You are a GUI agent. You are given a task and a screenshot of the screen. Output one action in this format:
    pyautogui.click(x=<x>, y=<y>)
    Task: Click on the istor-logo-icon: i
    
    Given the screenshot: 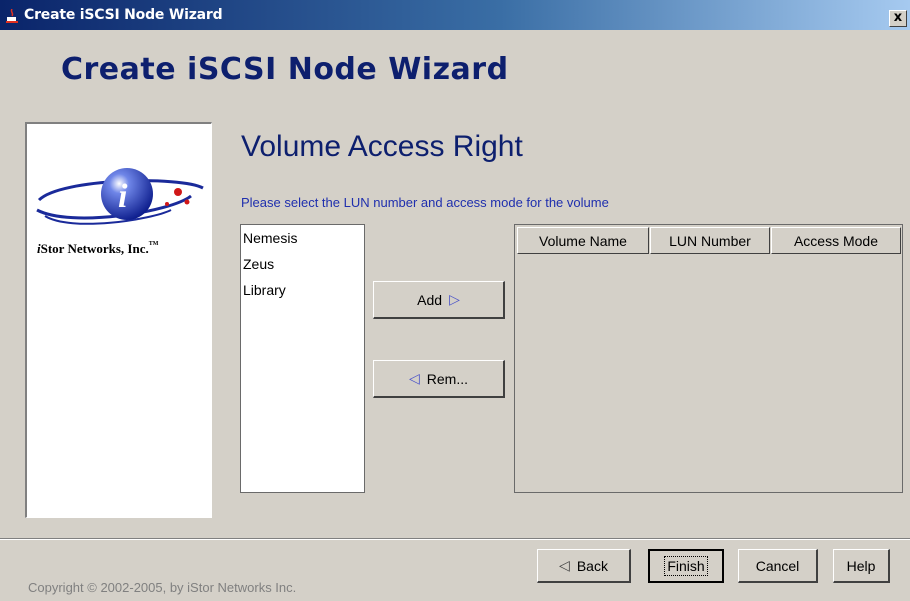 What is the action you would take?
    pyautogui.click(x=120, y=196)
    